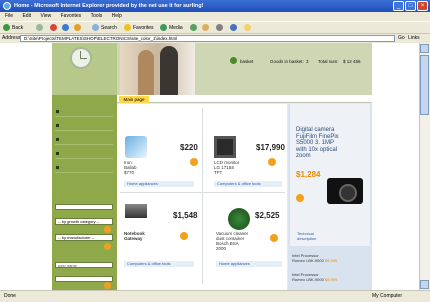 The width and height of the screenshot is (430, 302). Describe the element at coordinates (387, 296) in the screenshot. I see `security-zone: My Computer` at that location.